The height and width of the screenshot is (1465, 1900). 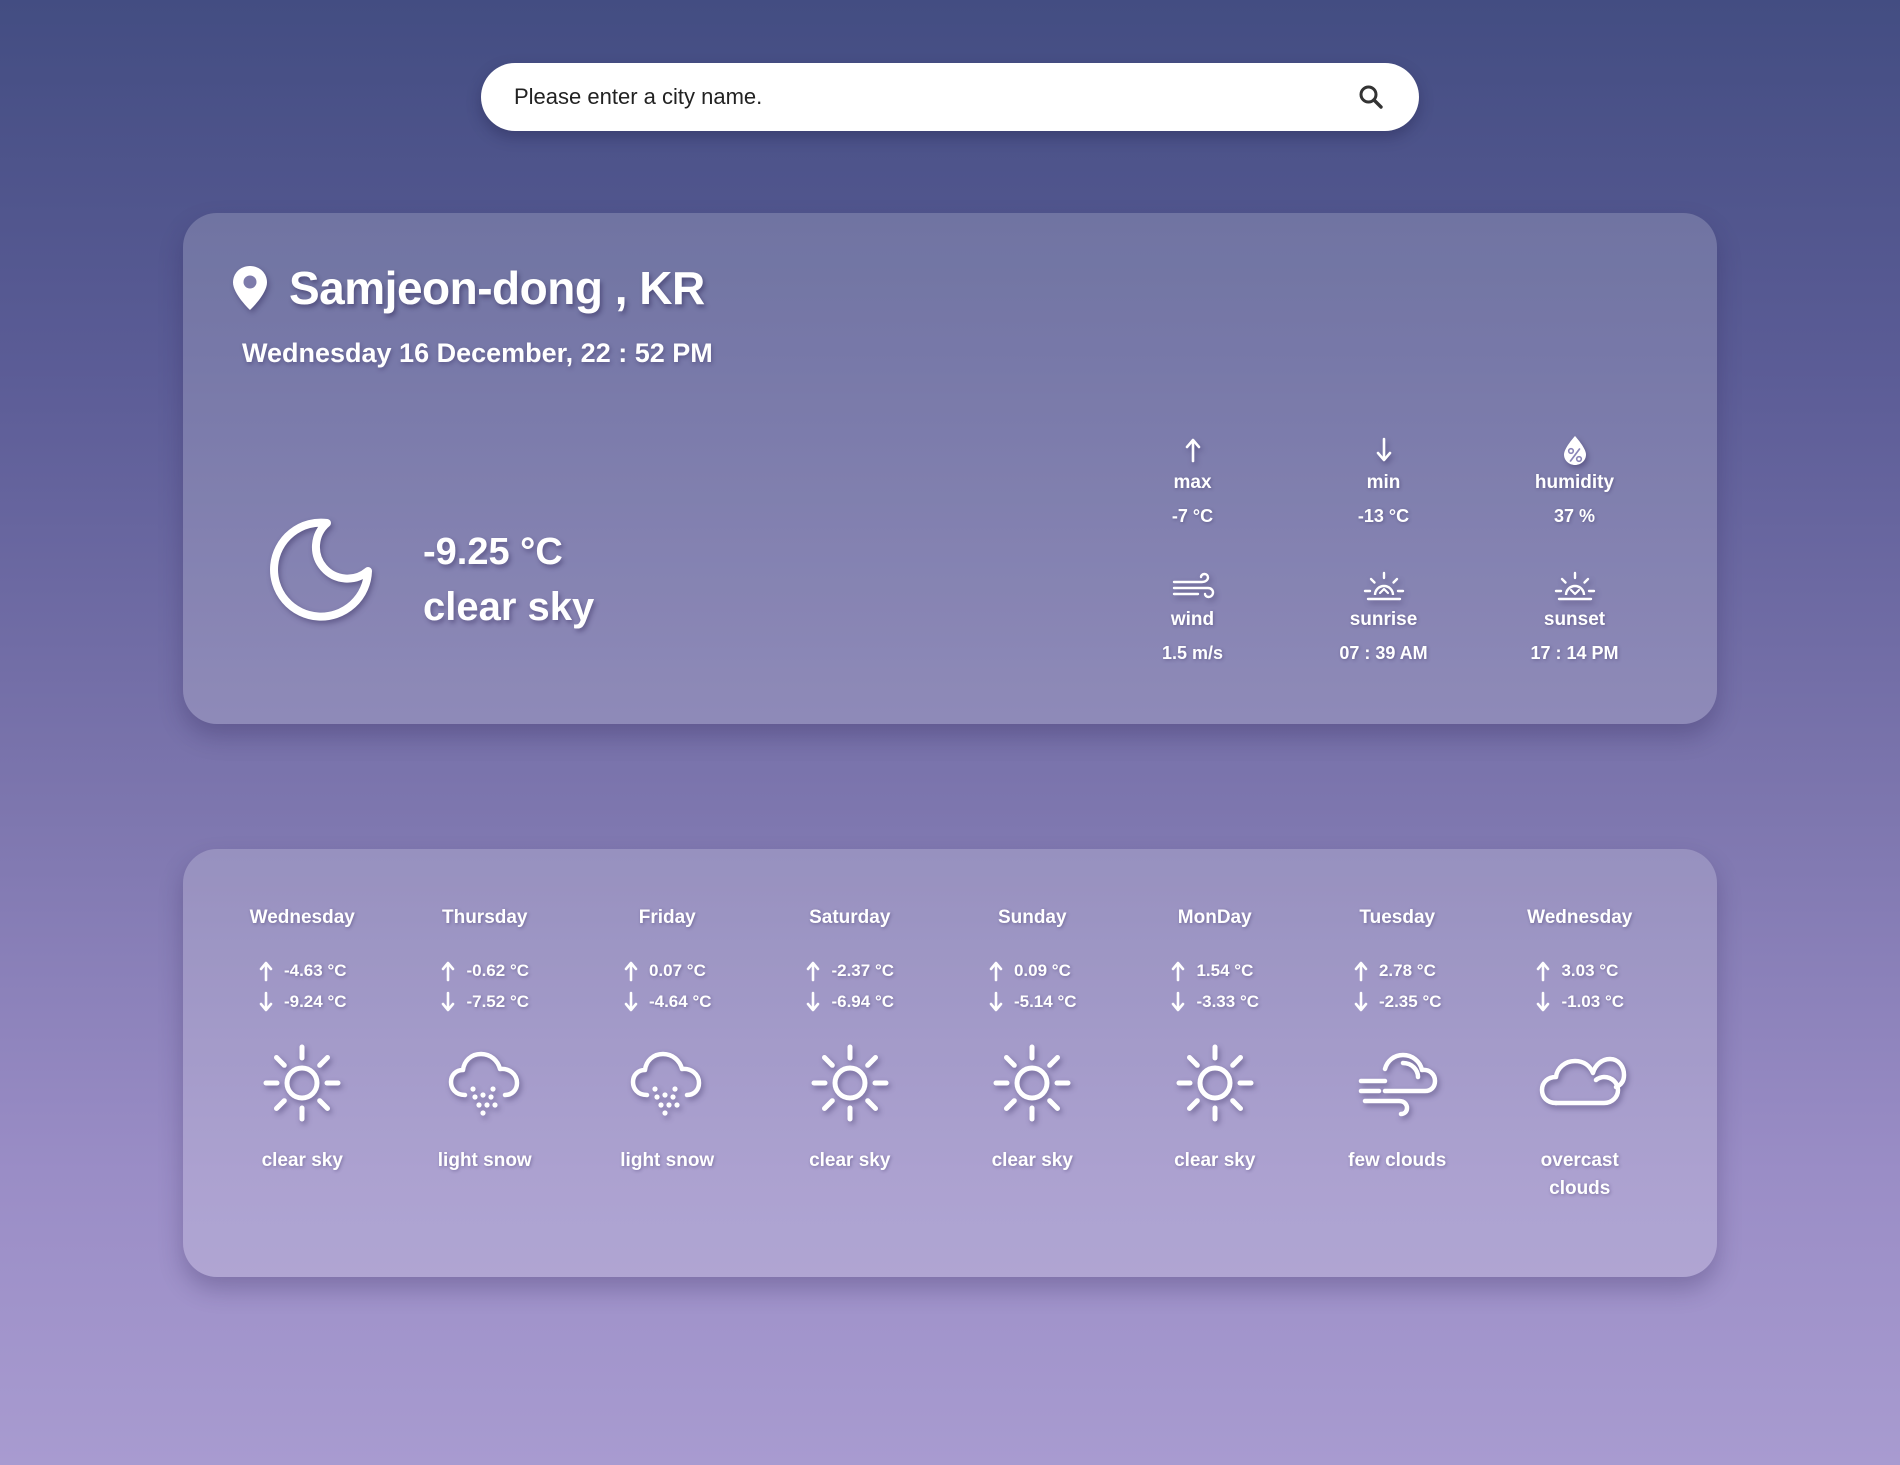 I want to click on forecast-day: Saturday -2.37 °C -6.94 °C clear sky, so click(x=850, y=1055).